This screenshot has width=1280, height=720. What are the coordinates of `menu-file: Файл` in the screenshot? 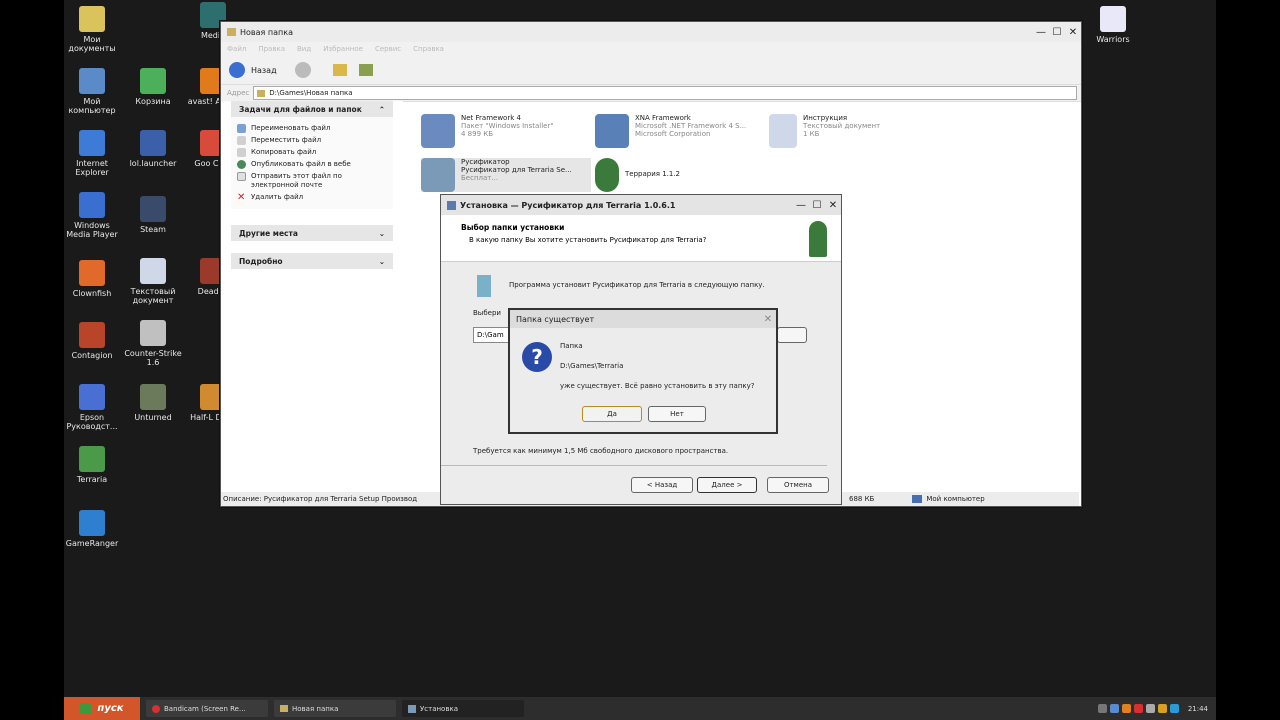 It's located at (236, 49).